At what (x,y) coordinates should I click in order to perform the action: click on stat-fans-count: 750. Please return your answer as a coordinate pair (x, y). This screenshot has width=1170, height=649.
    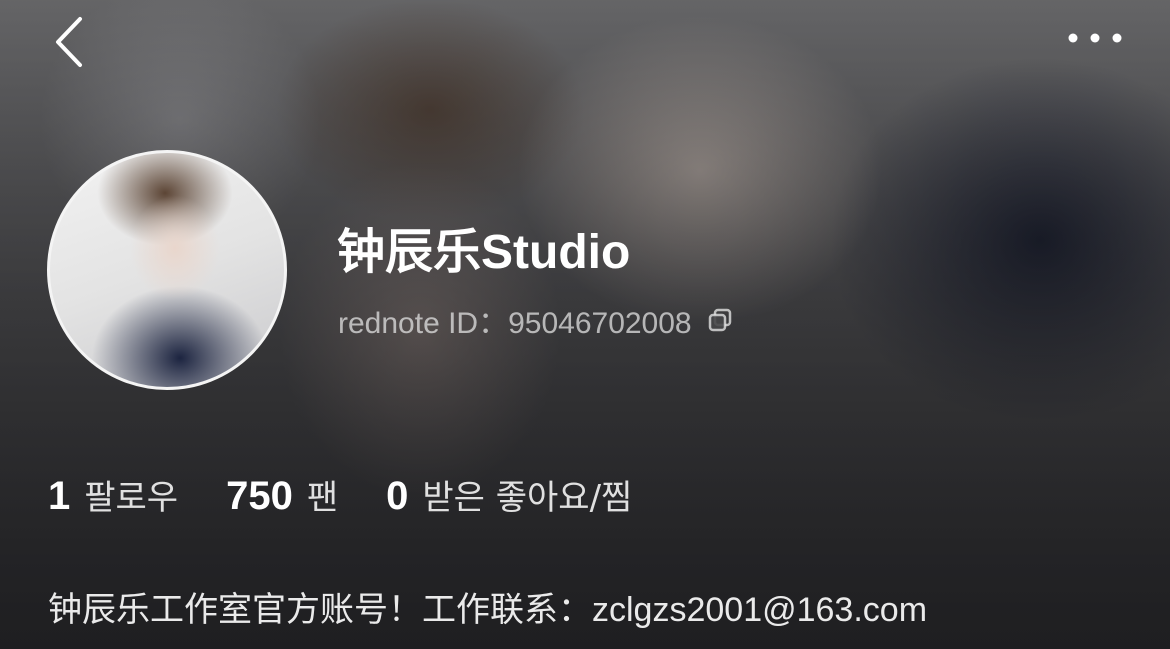
    Looking at the image, I should click on (259, 496).